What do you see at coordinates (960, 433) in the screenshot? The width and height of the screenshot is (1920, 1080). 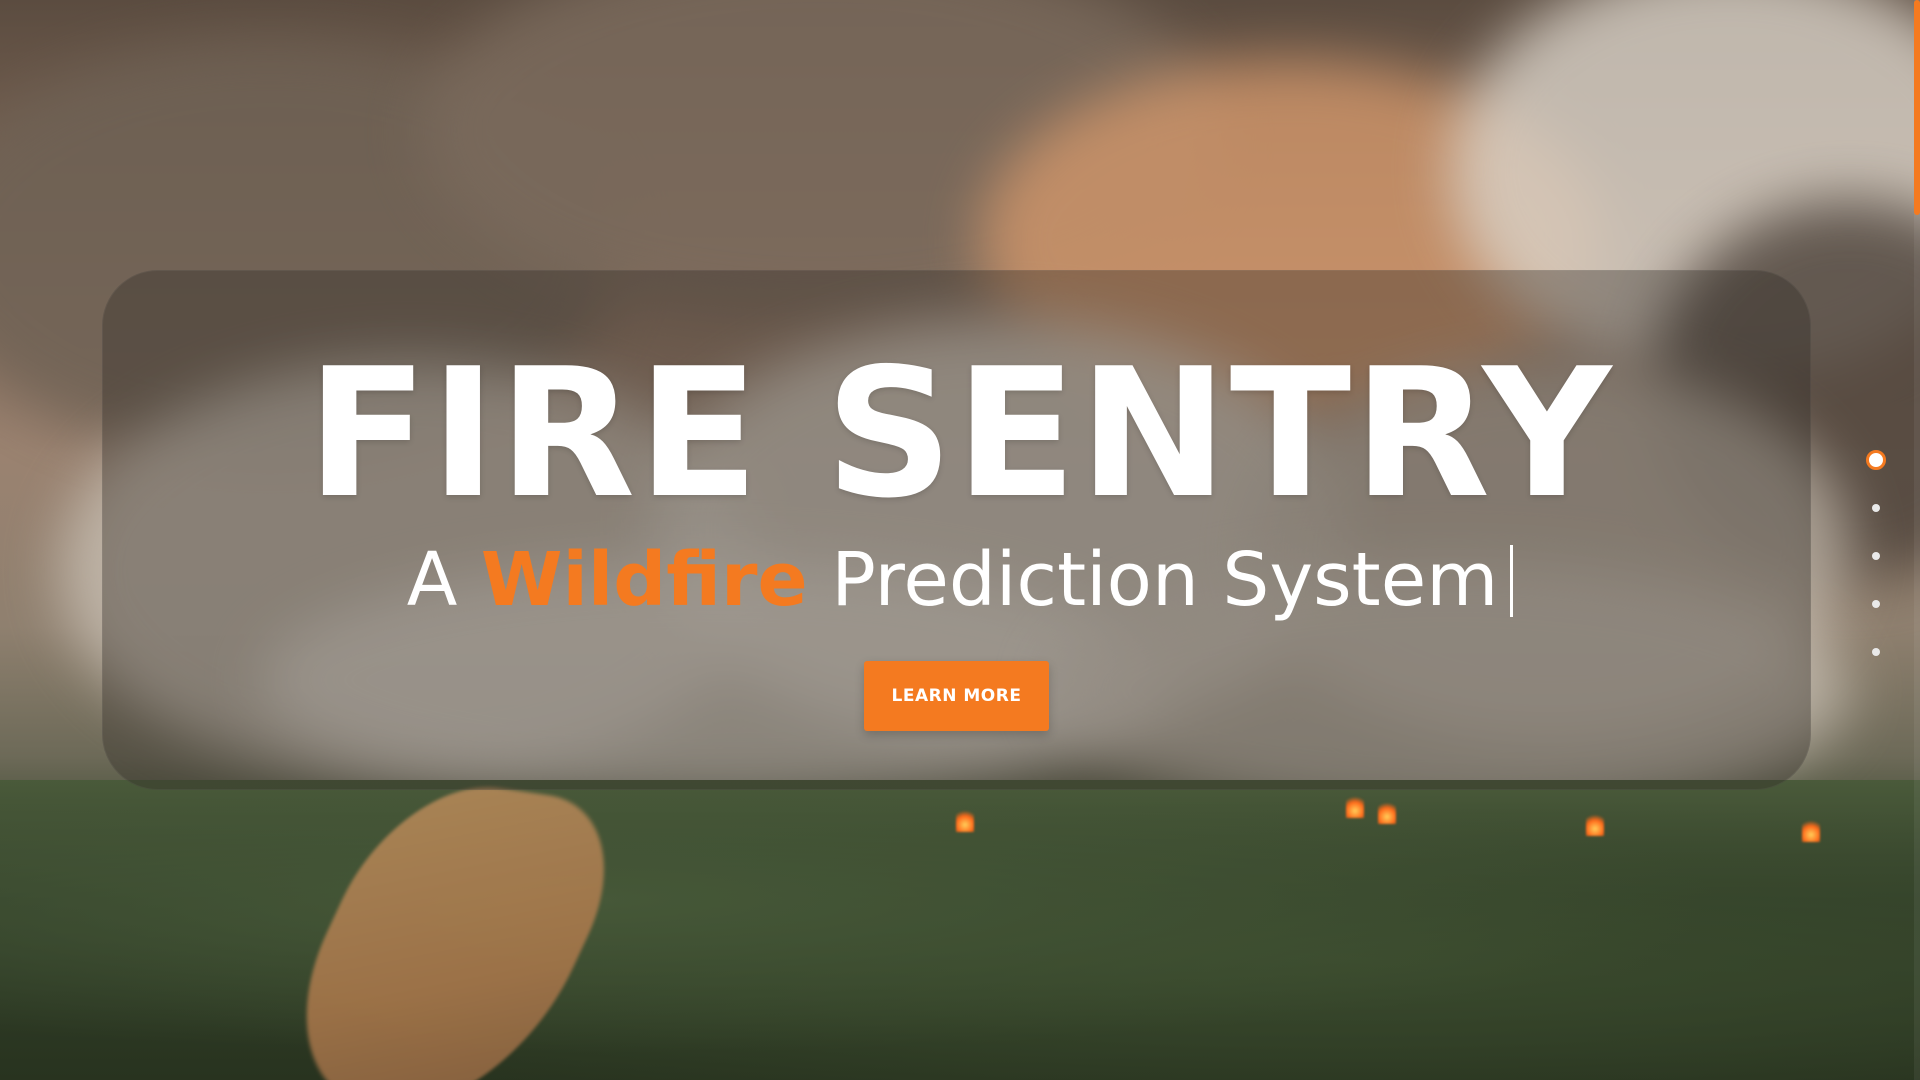 I see `page-title: FIRE SENTRY` at bounding box center [960, 433].